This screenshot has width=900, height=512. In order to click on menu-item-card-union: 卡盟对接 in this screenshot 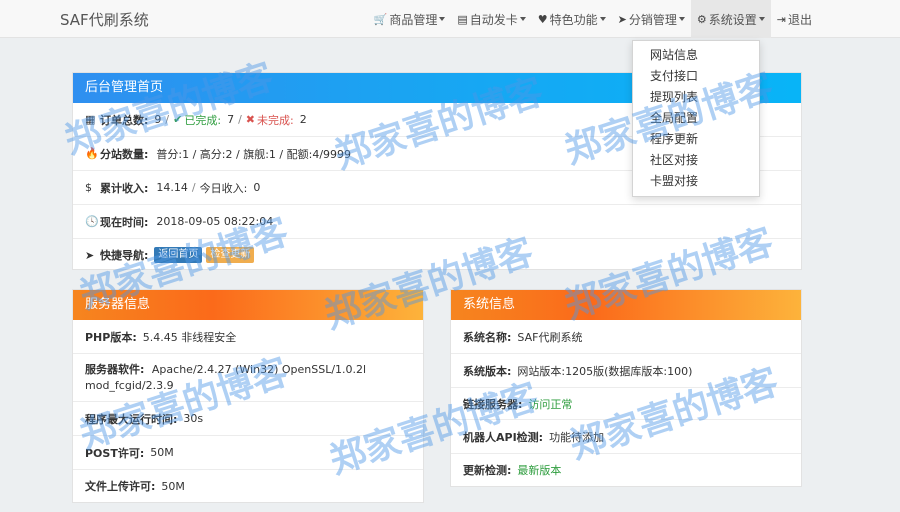, I will do `click(696, 181)`.